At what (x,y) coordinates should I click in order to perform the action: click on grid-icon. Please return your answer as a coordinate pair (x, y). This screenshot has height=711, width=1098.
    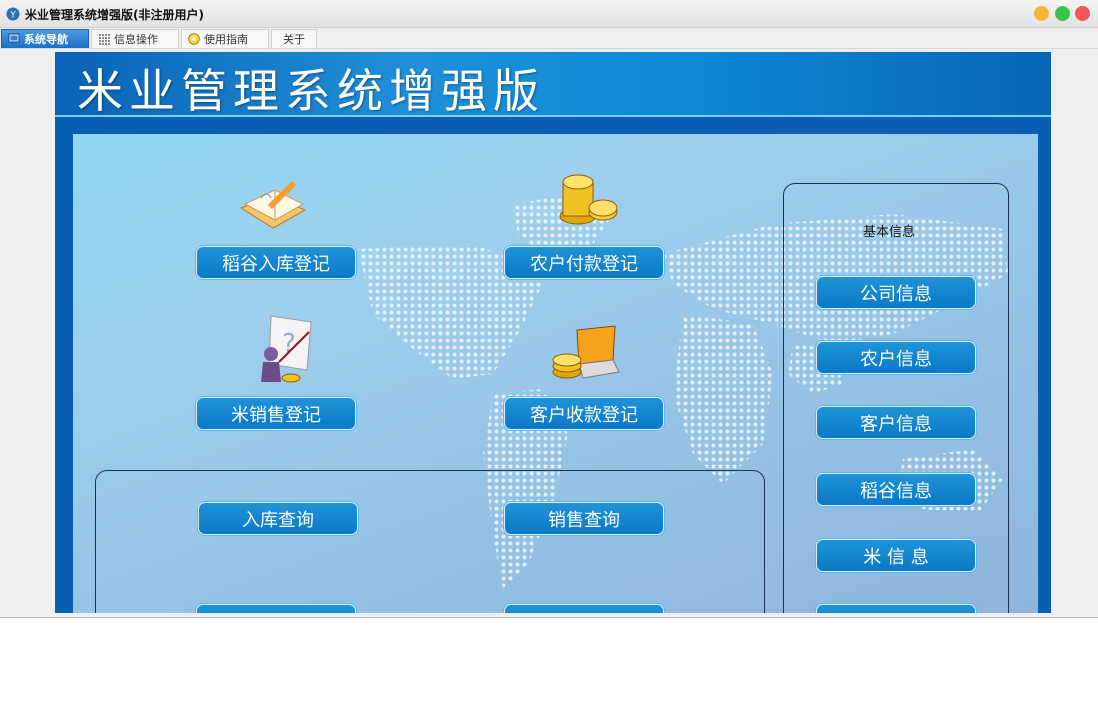
    Looking at the image, I should click on (104, 39).